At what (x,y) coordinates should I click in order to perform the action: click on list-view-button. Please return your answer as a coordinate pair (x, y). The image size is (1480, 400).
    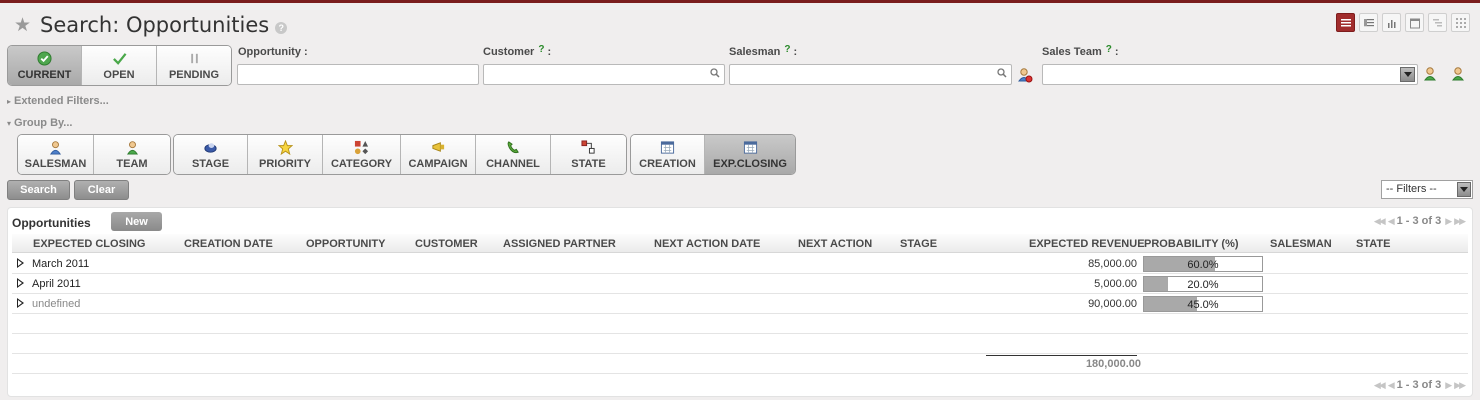
    Looking at the image, I should click on (1345, 22).